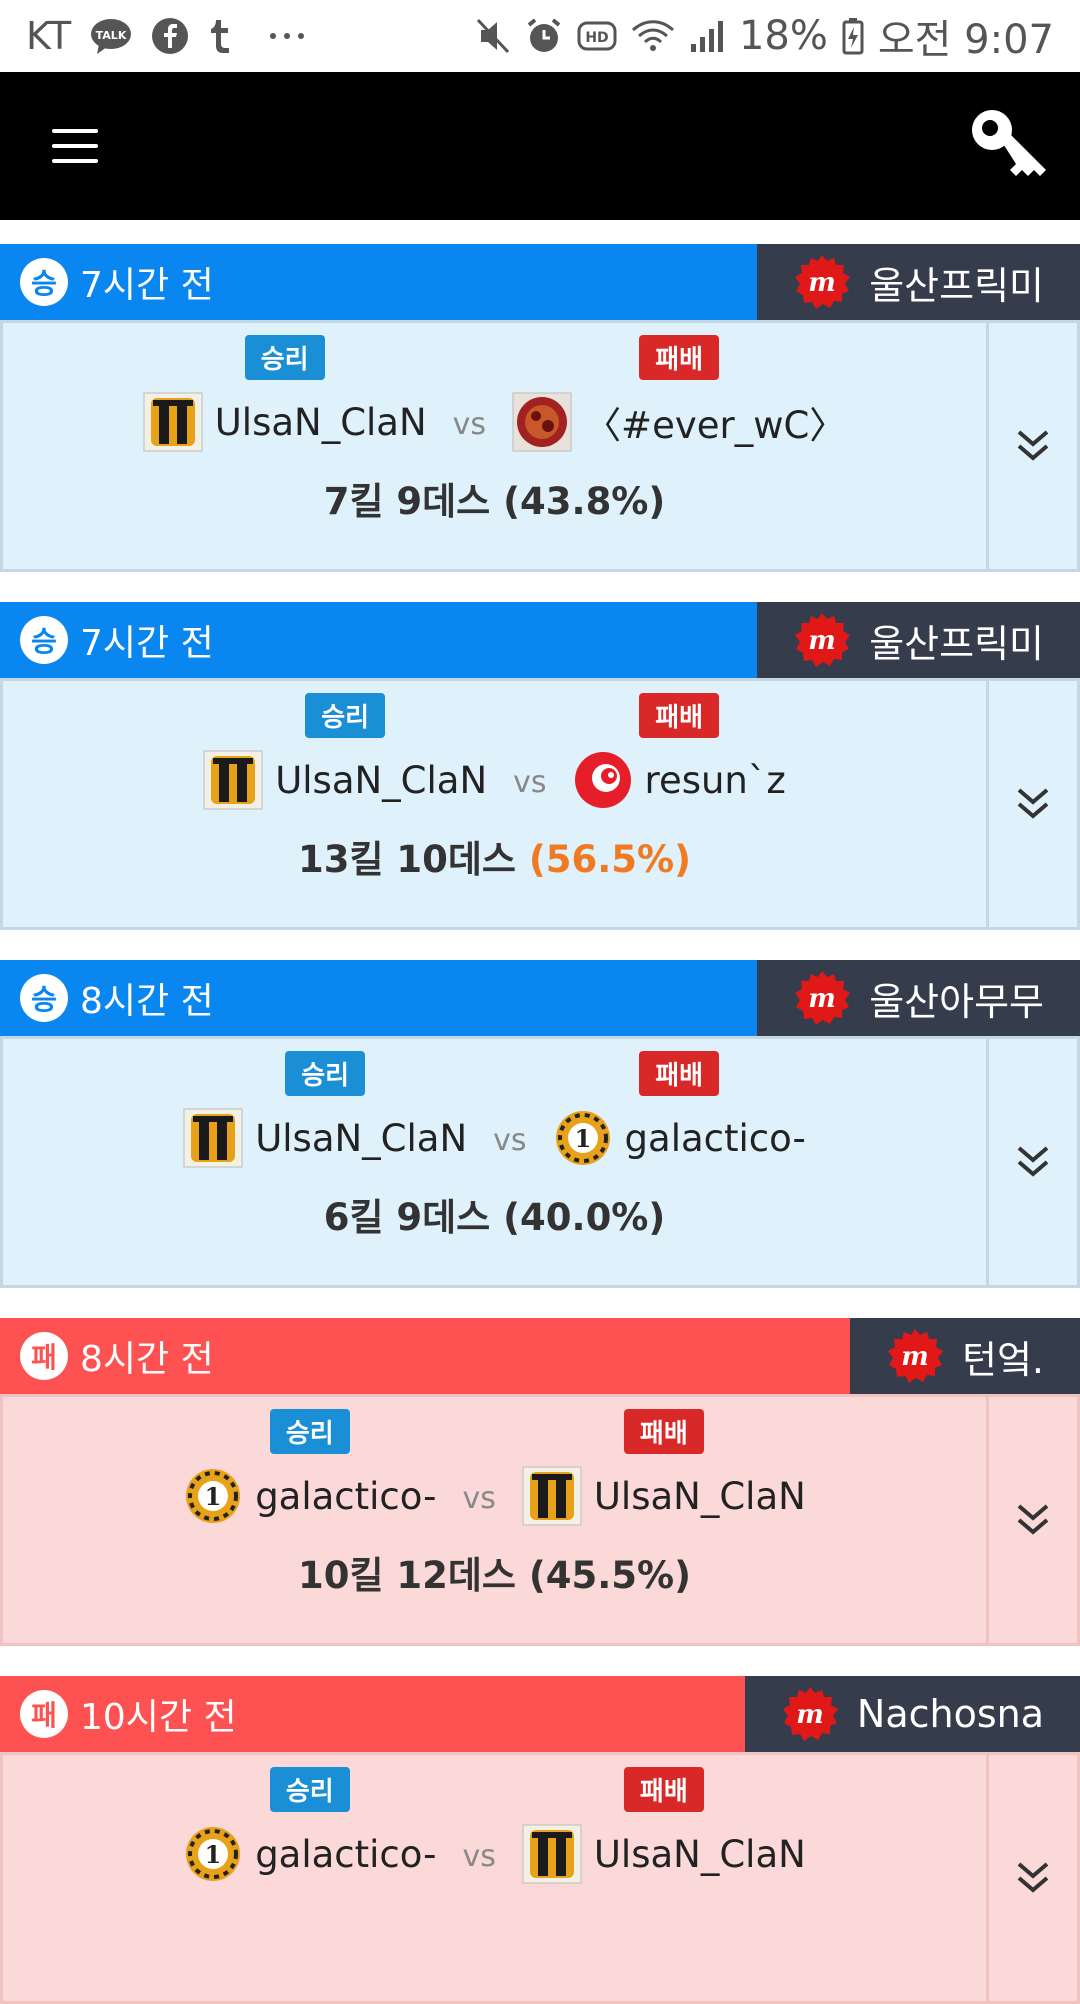 The height and width of the screenshot is (2004, 1080). Describe the element at coordinates (544, 36) in the screenshot. I see `alarm-icon` at that location.